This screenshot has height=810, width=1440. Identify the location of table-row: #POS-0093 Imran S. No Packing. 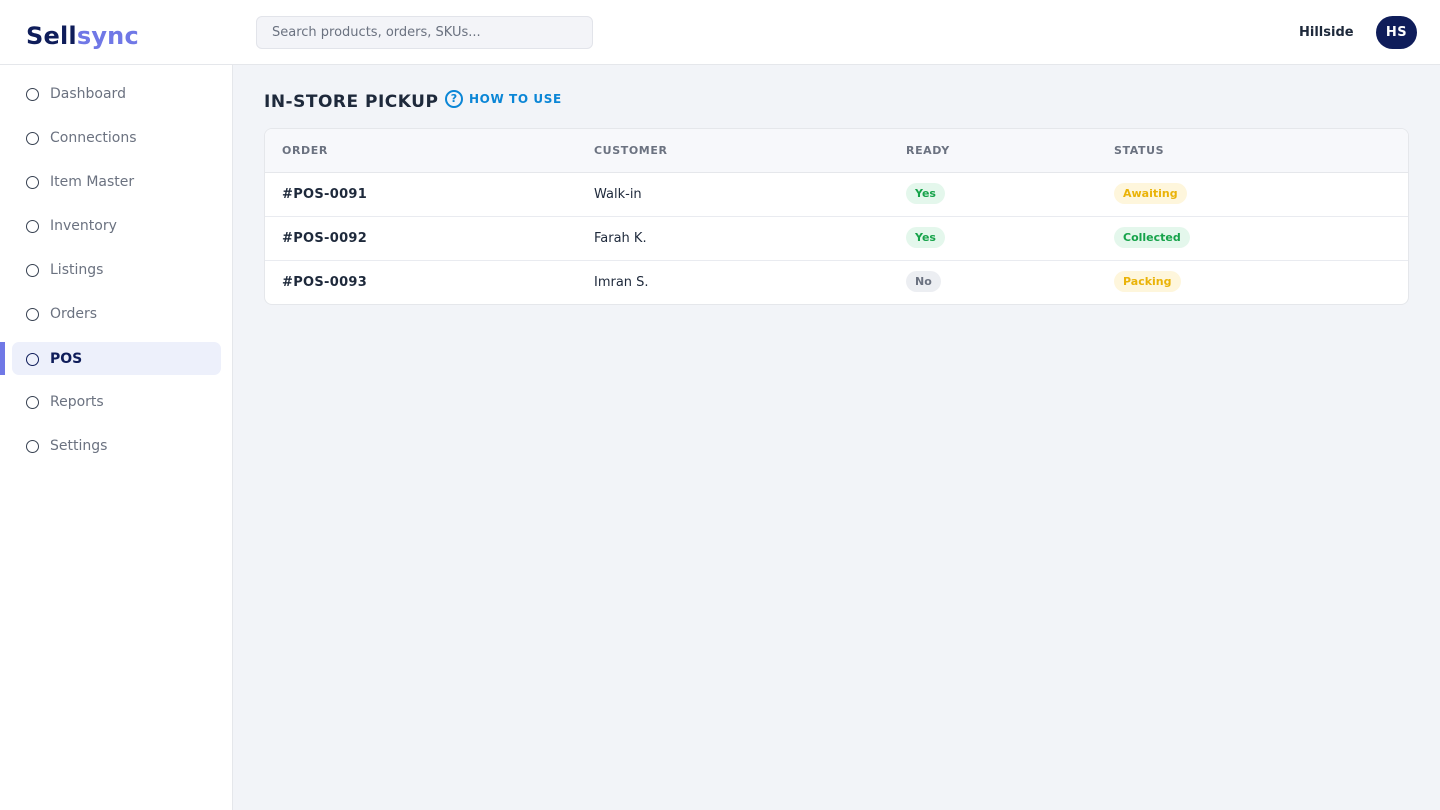
(836, 282).